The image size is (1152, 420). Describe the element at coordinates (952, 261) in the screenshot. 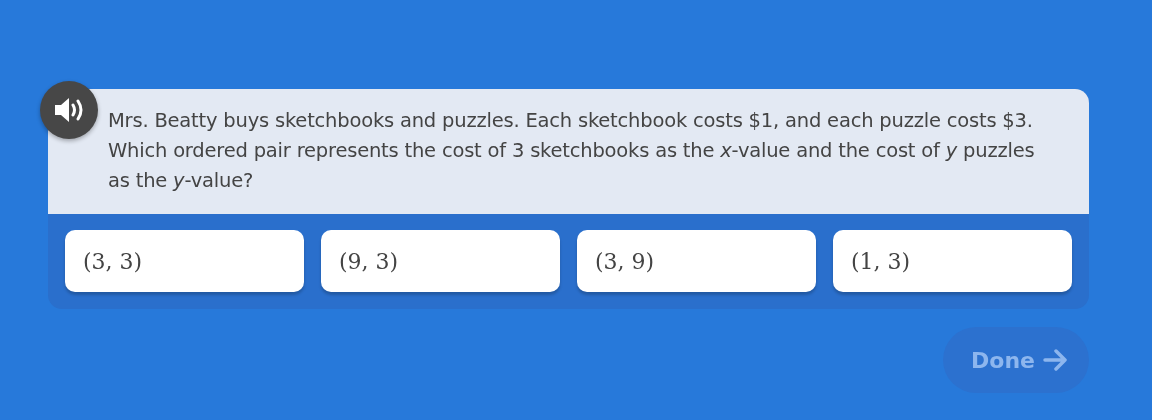

I see `answer-option: (1, 3)` at that location.